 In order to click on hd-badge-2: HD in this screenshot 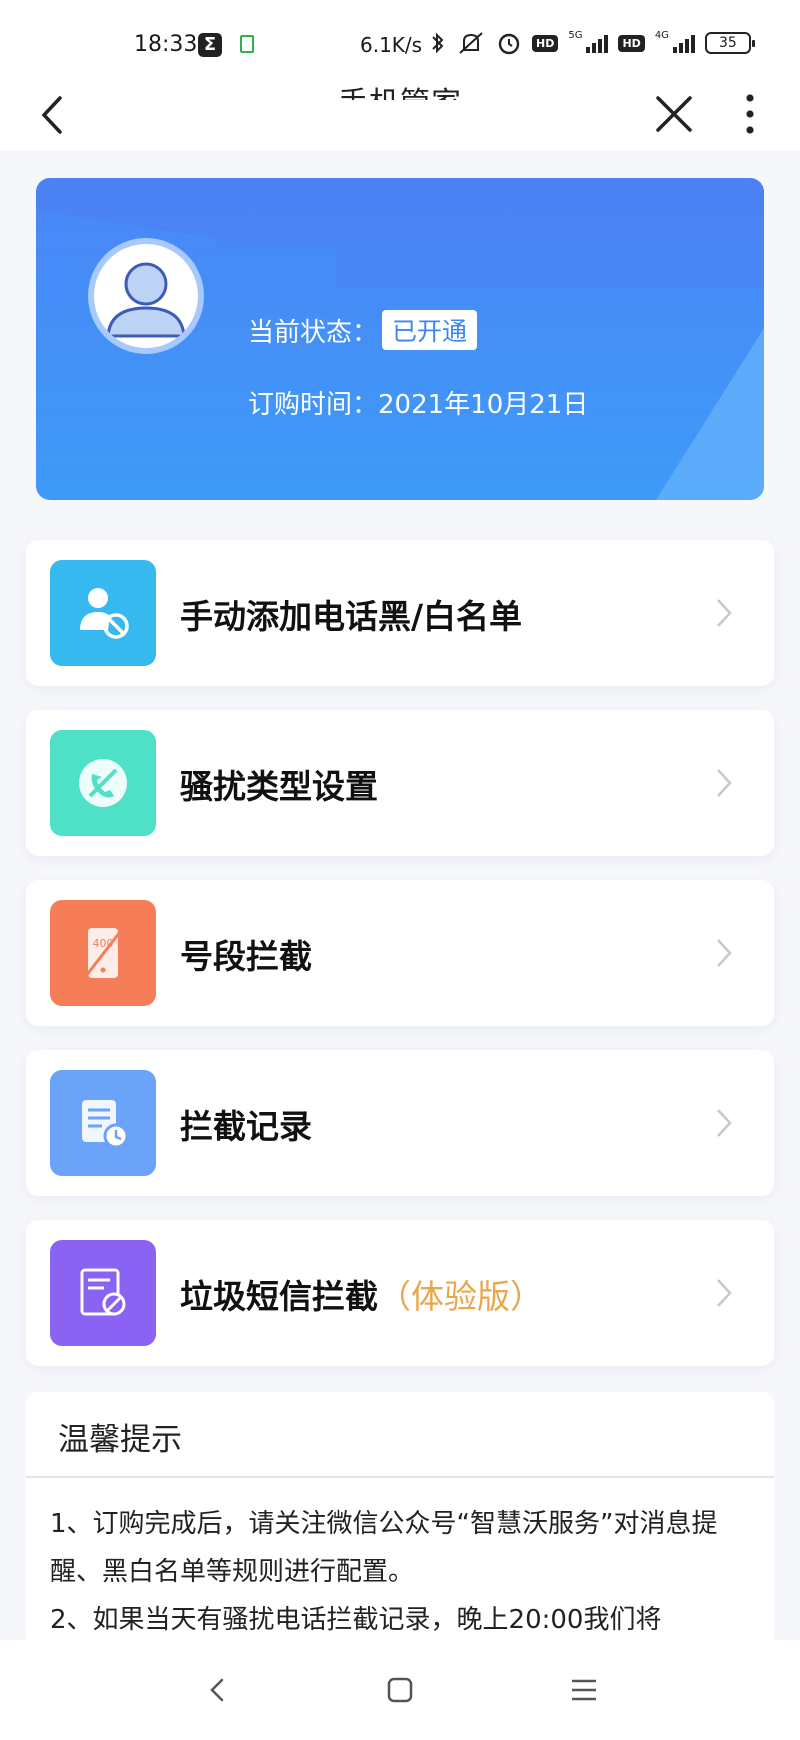, I will do `click(631, 43)`.